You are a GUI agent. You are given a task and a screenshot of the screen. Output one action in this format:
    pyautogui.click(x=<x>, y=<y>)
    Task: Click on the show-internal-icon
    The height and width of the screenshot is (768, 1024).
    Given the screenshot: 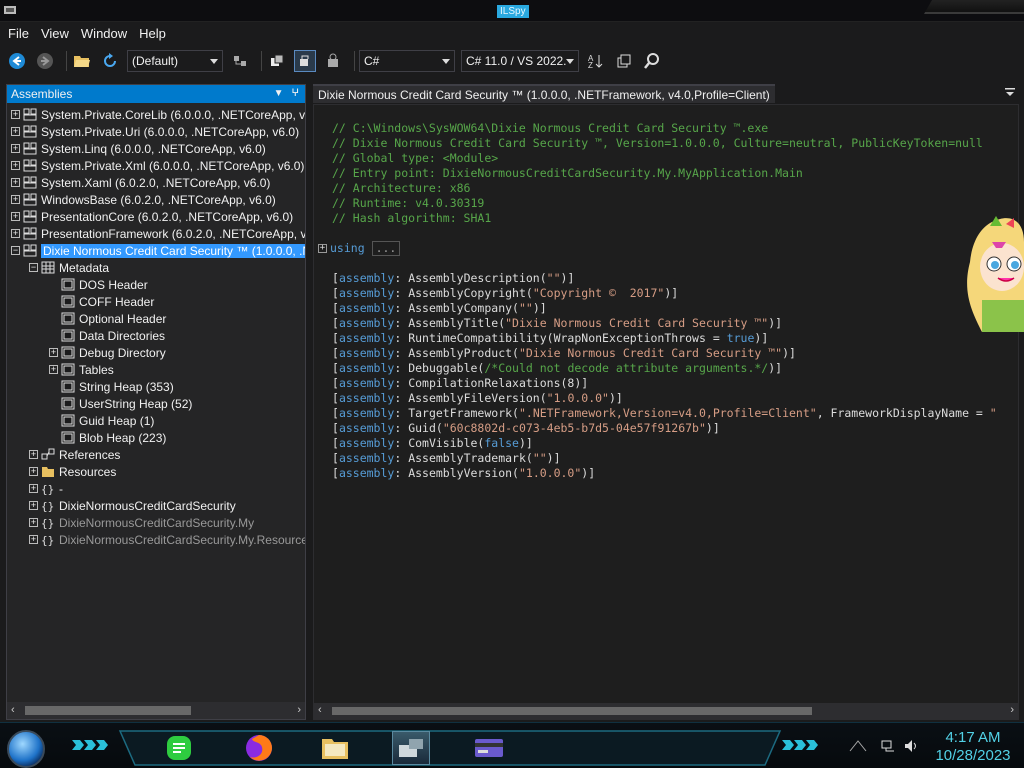 What is the action you would take?
    pyautogui.click(x=277, y=61)
    